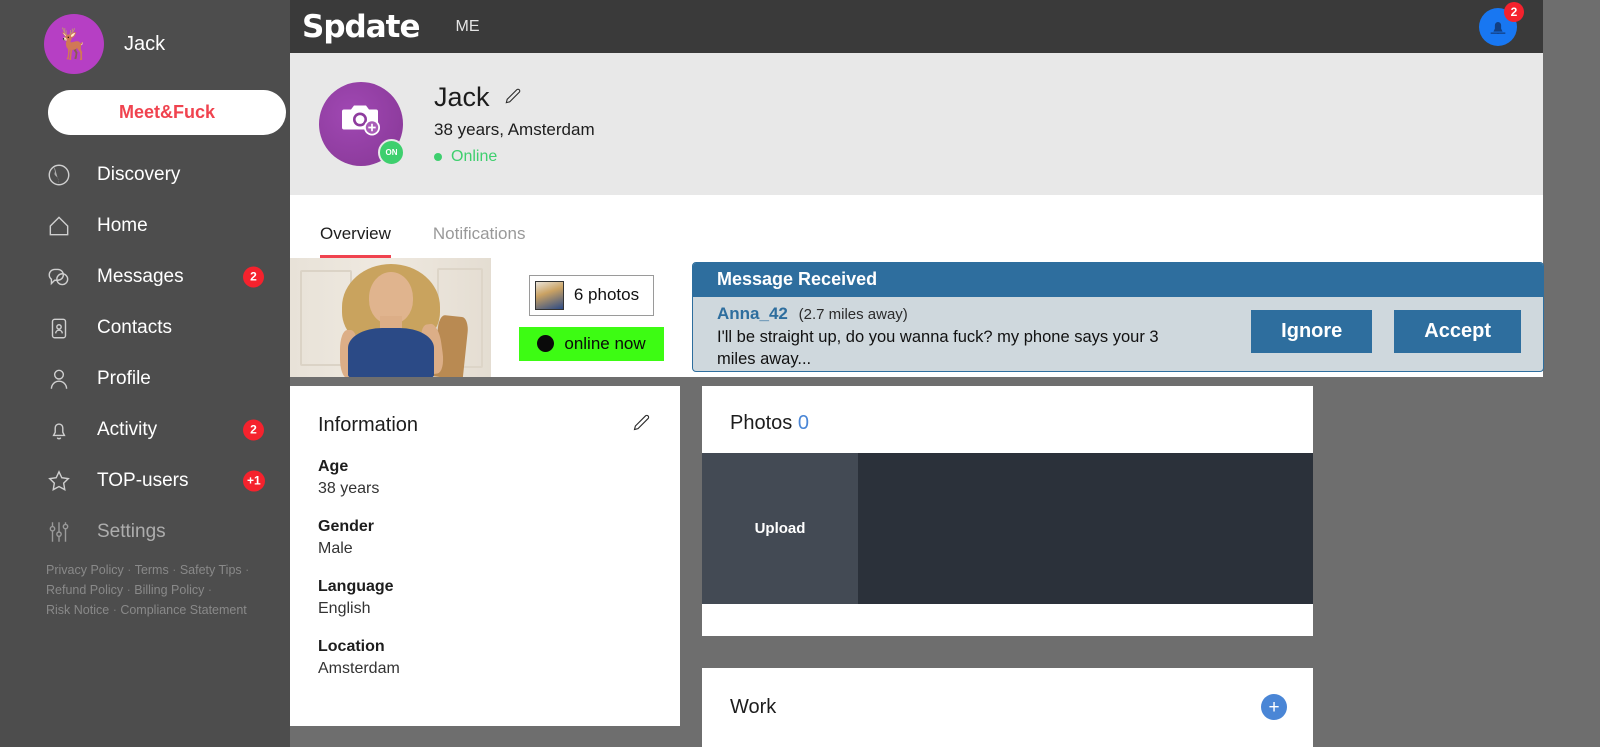 The width and height of the screenshot is (1600, 747). What do you see at coordinates (77, 610) in the screenshot?
I see `footer-link-risk-notice: Risk Notice` at bounding box center [77, 610].